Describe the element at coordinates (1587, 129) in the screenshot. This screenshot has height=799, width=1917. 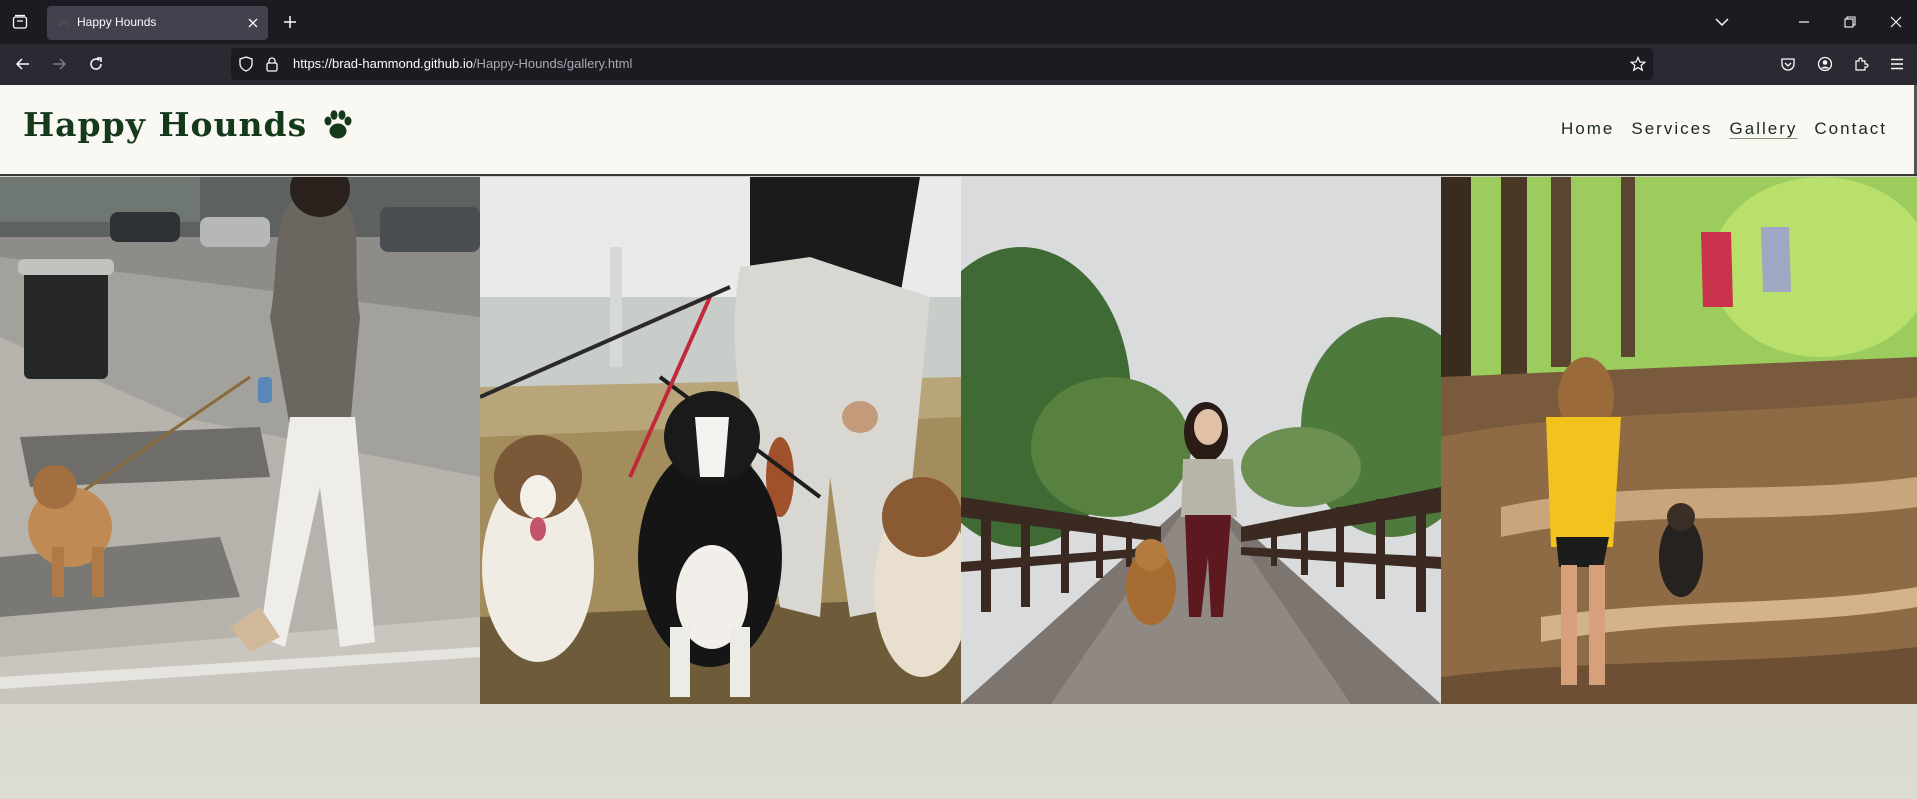
I see `nav-link-home: Home` at that location.